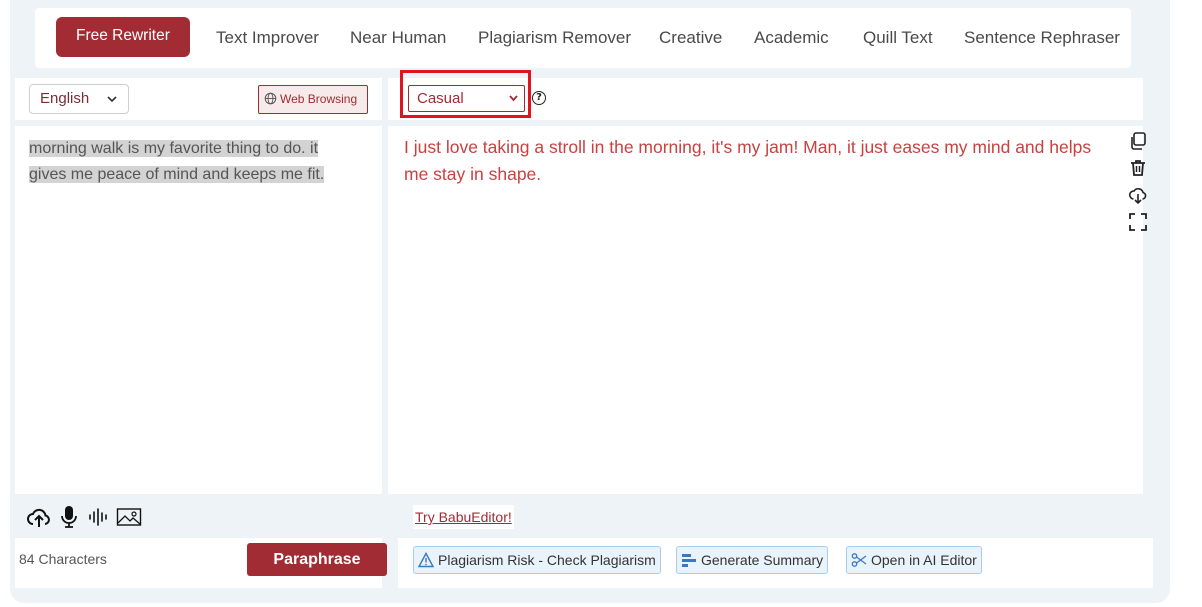 The height and width of the screenshot is (607, 1202). What do you see at coordinates (198, 99) in the screenshot?
I see `input-toolbar: English Web Browsing` at bounding box center [198, 99].